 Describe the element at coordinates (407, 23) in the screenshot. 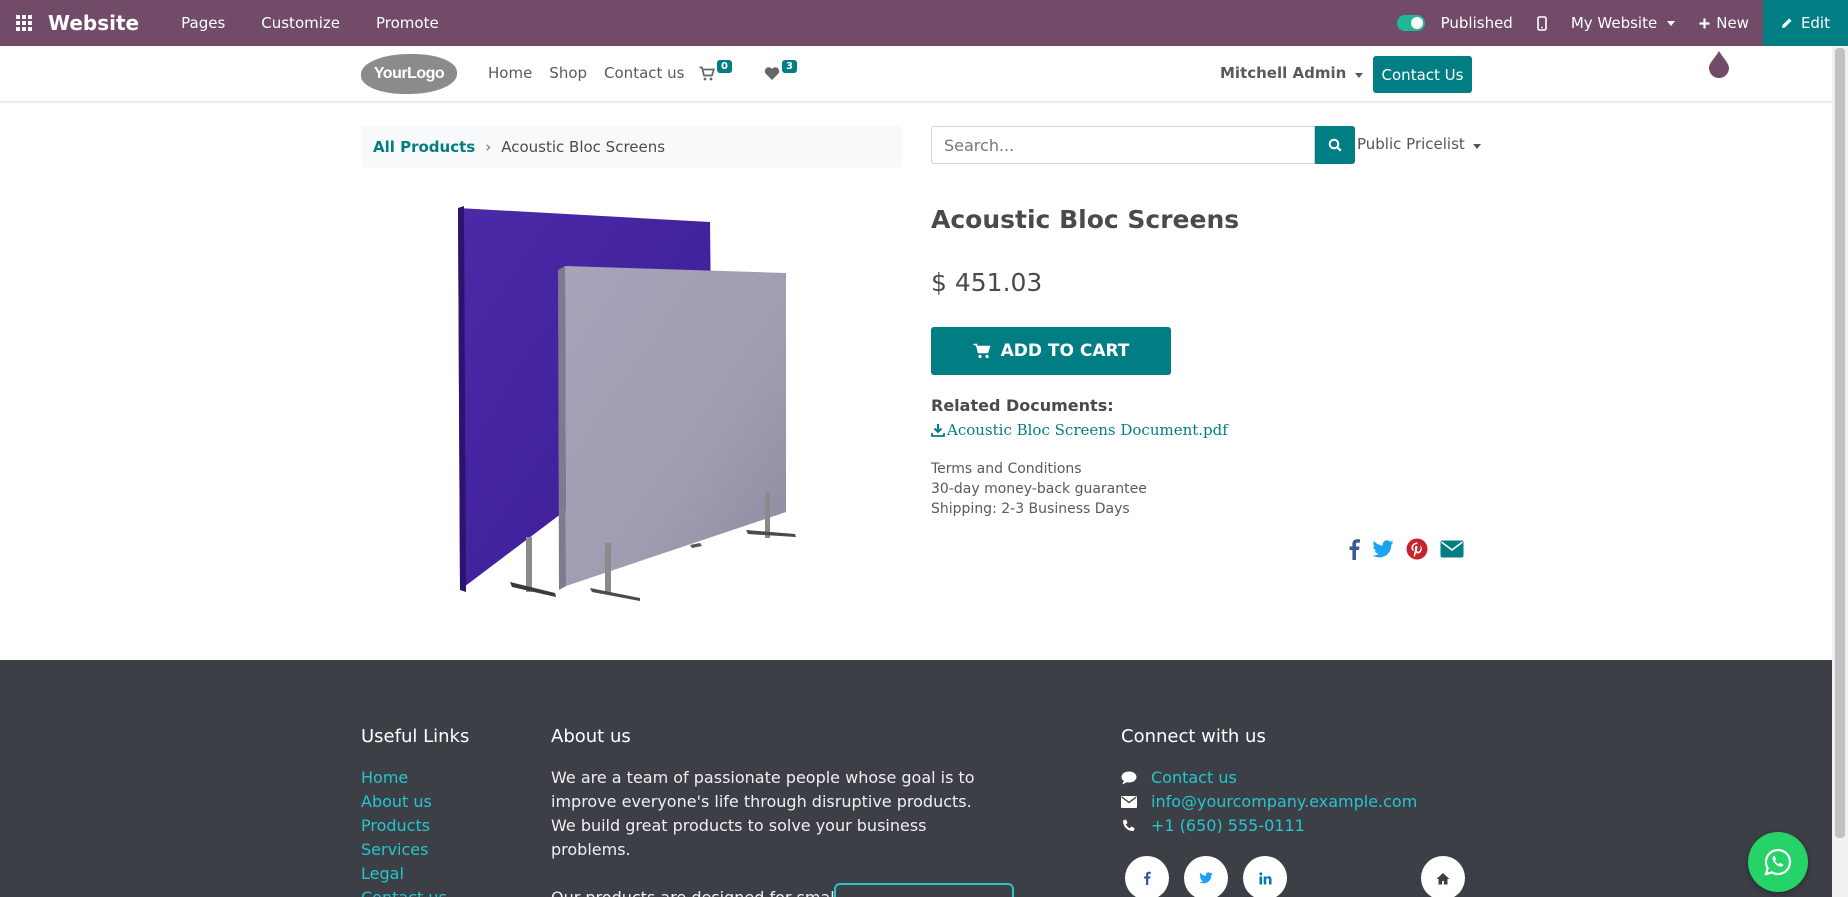

I see `menu-promote: Promote` at that location.